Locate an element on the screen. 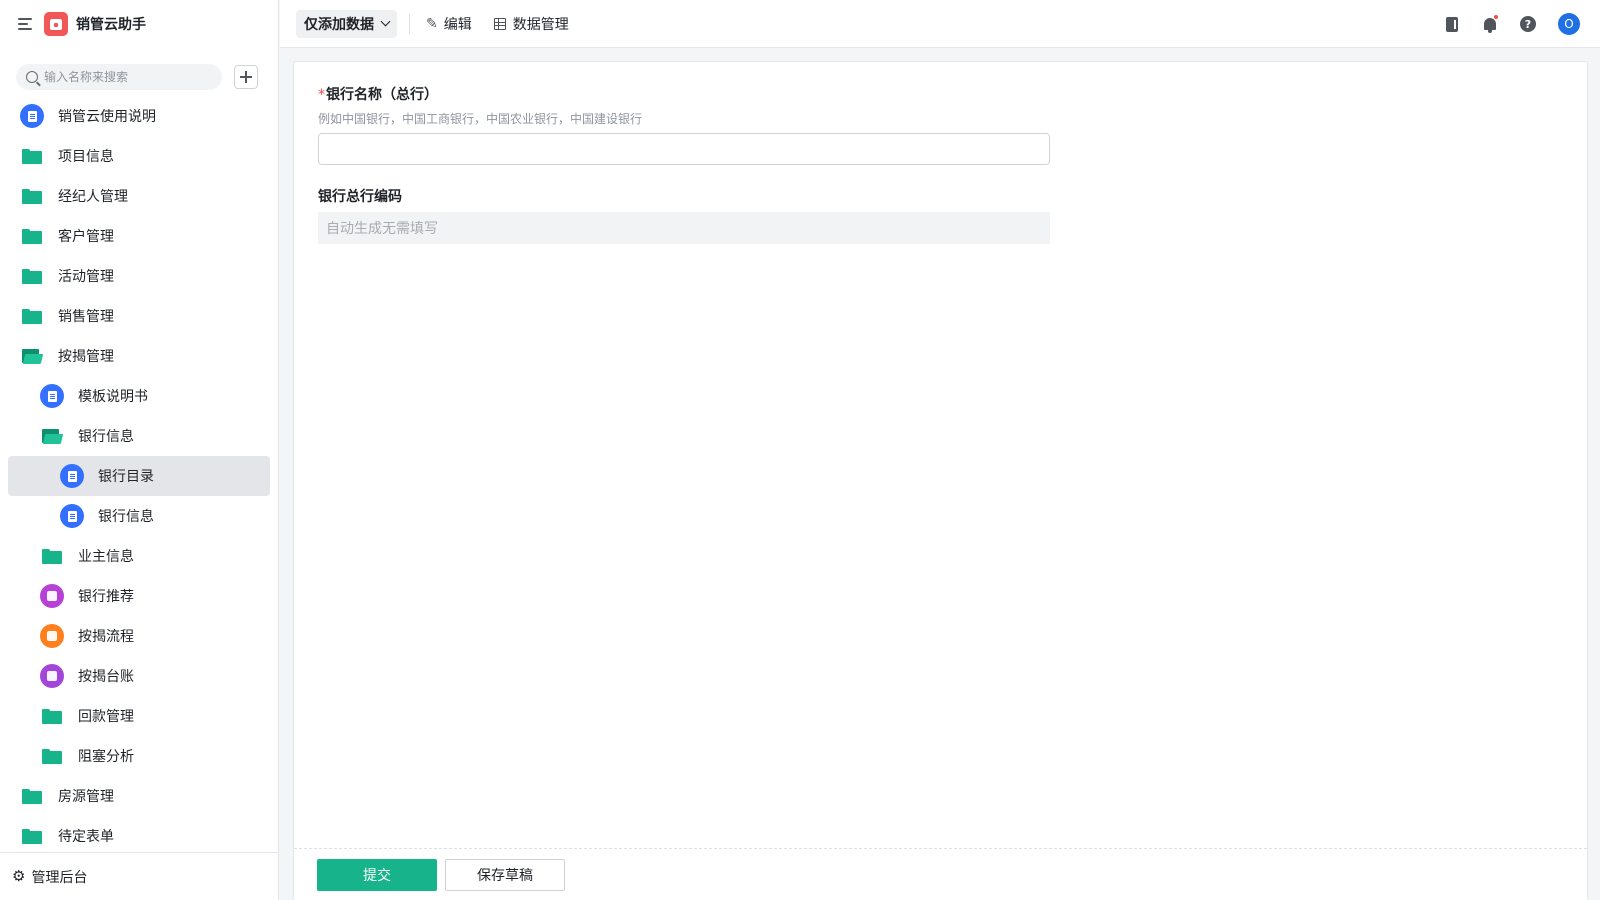 The width and height of the screenshot is (1600, 900). view-mode-label: 仅添加数据 is located at coordinates (339, 24).